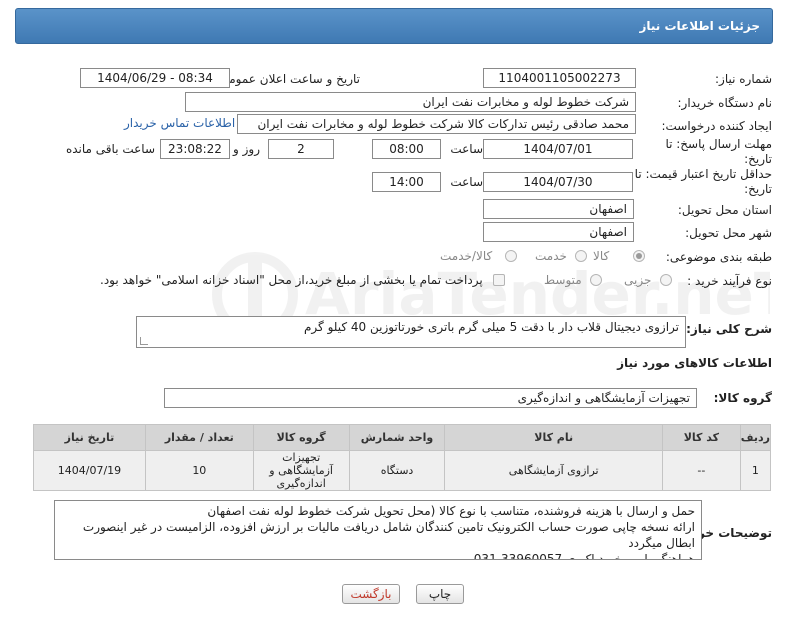 The height and width of the screenshot is (619, 788). I want to click on reply-deadline-label: مهلت ارسال پاسخ: تا تاریخ:, so click(718, 151).